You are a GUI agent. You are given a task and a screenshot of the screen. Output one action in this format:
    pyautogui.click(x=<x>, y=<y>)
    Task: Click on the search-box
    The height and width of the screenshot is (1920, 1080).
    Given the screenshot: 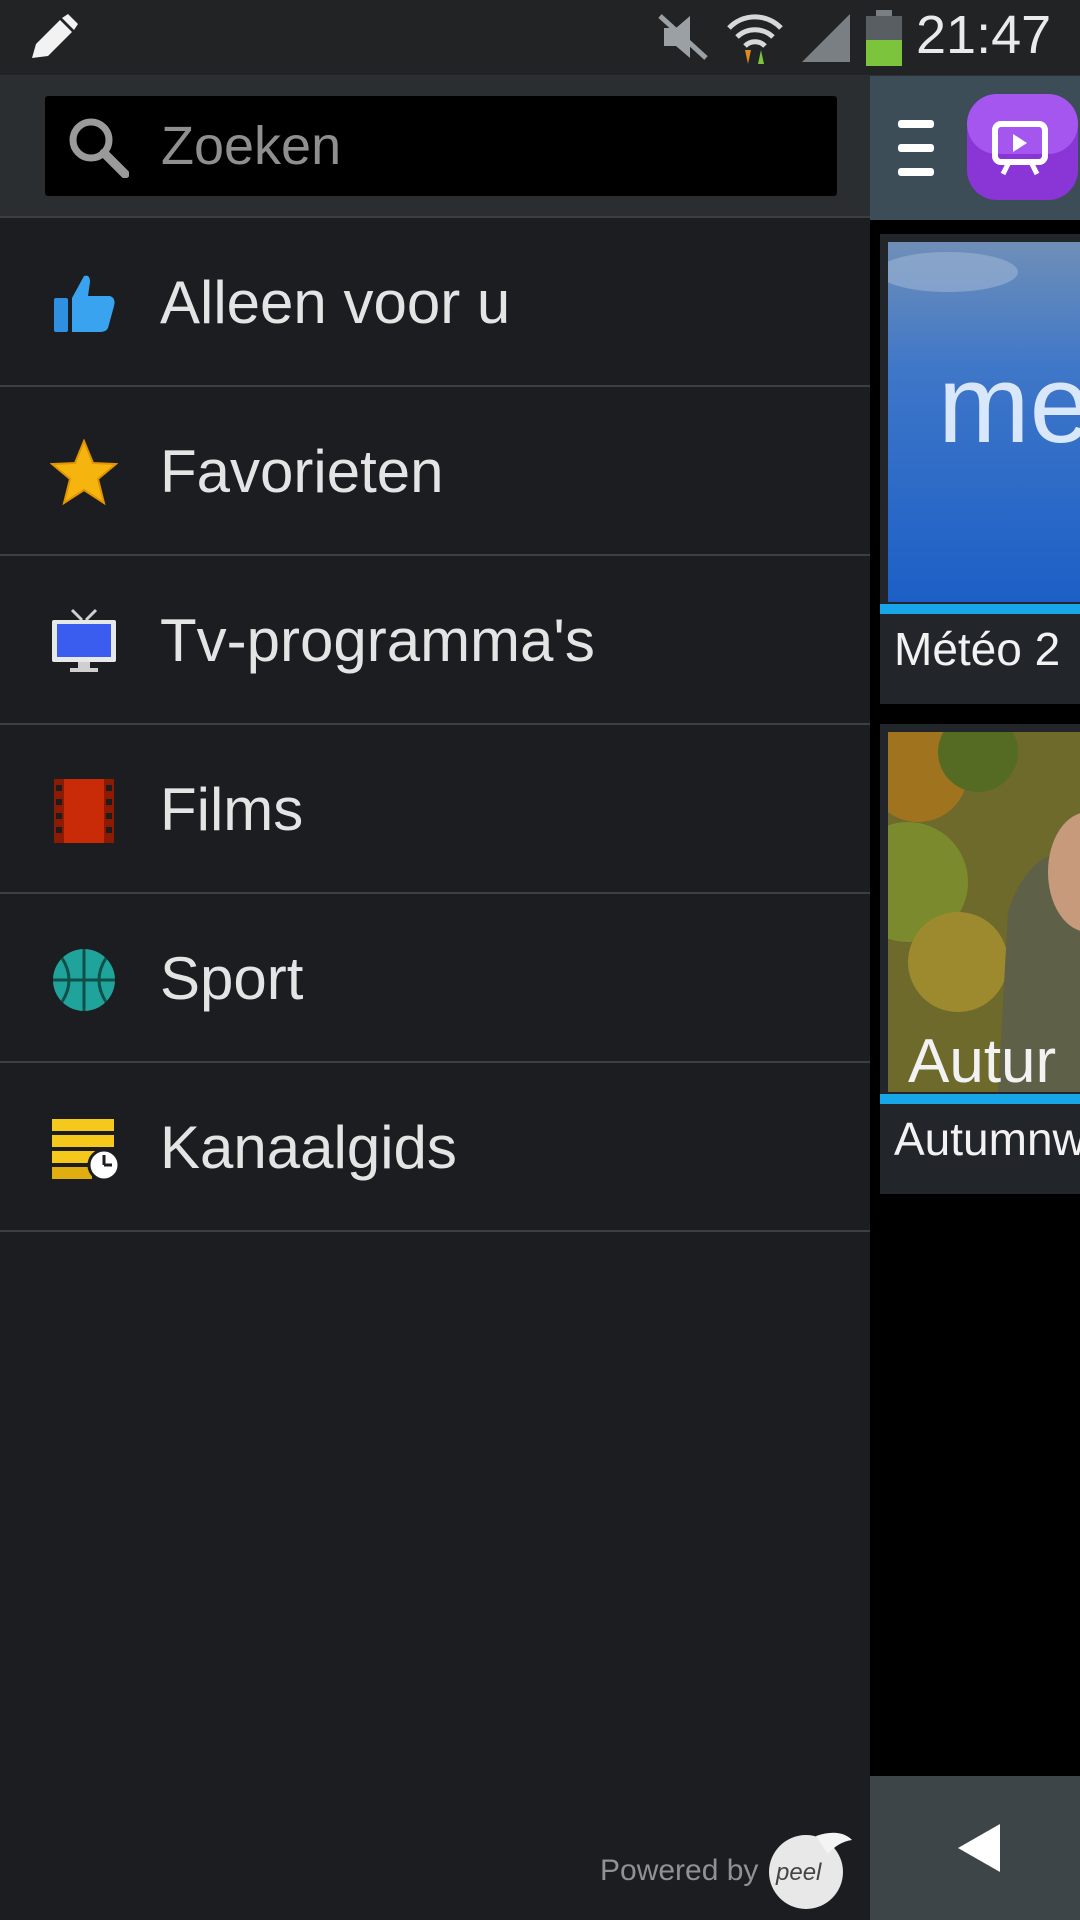 What is the action you would take?
    pyautogui.click(x=441, y=146)
    